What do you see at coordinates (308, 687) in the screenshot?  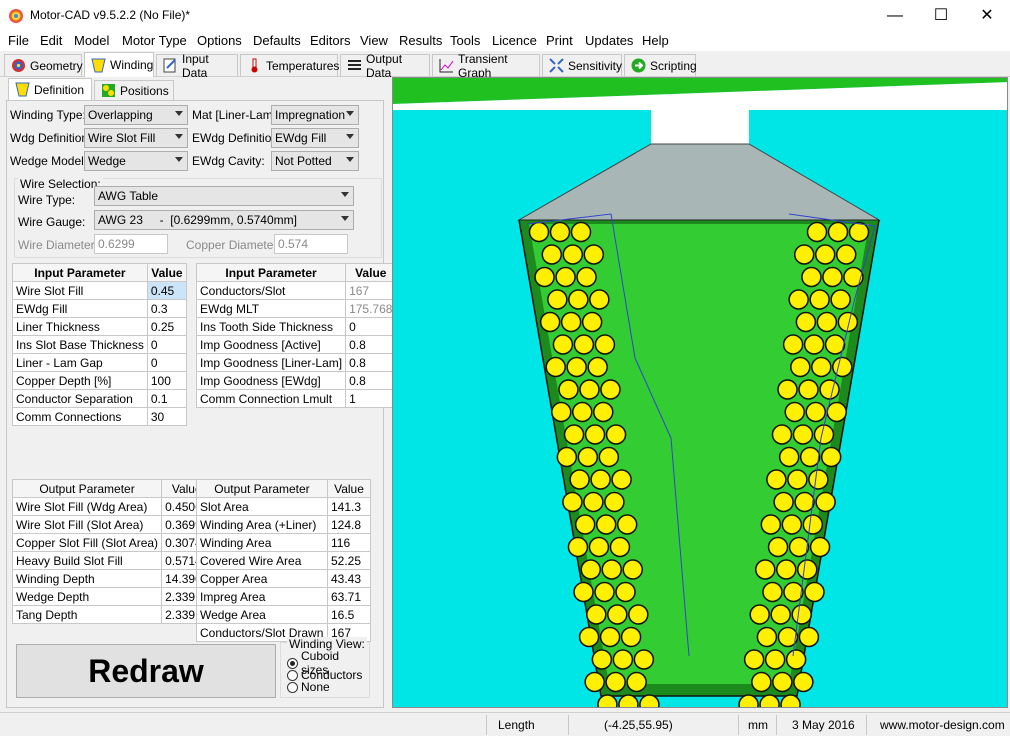 I see `radio-none: None` at bounding box center [308, 687].